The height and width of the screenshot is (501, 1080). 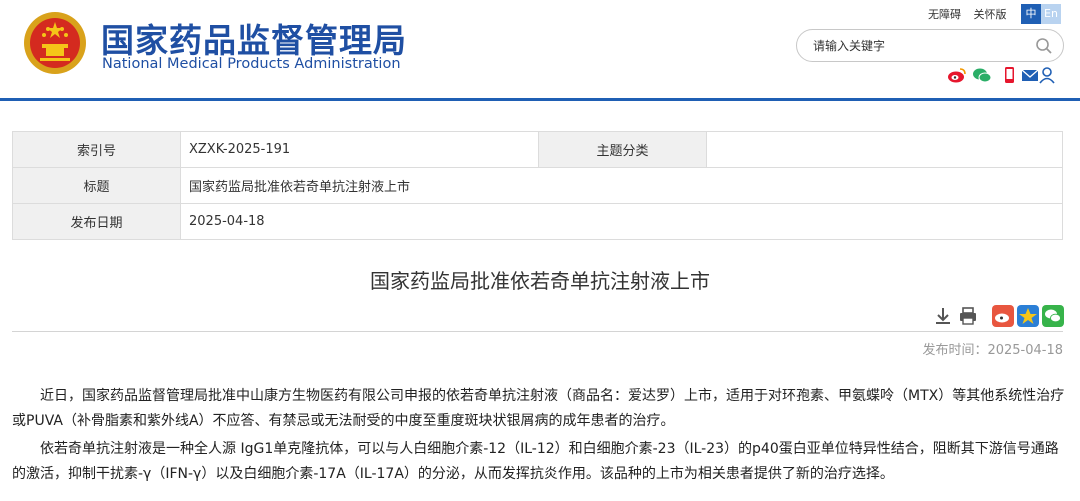 What do you see at coordinates (972, 14) in the screenshot?
I see `top-links: 无障碍 关怀版` at bounding box center [972, 14].